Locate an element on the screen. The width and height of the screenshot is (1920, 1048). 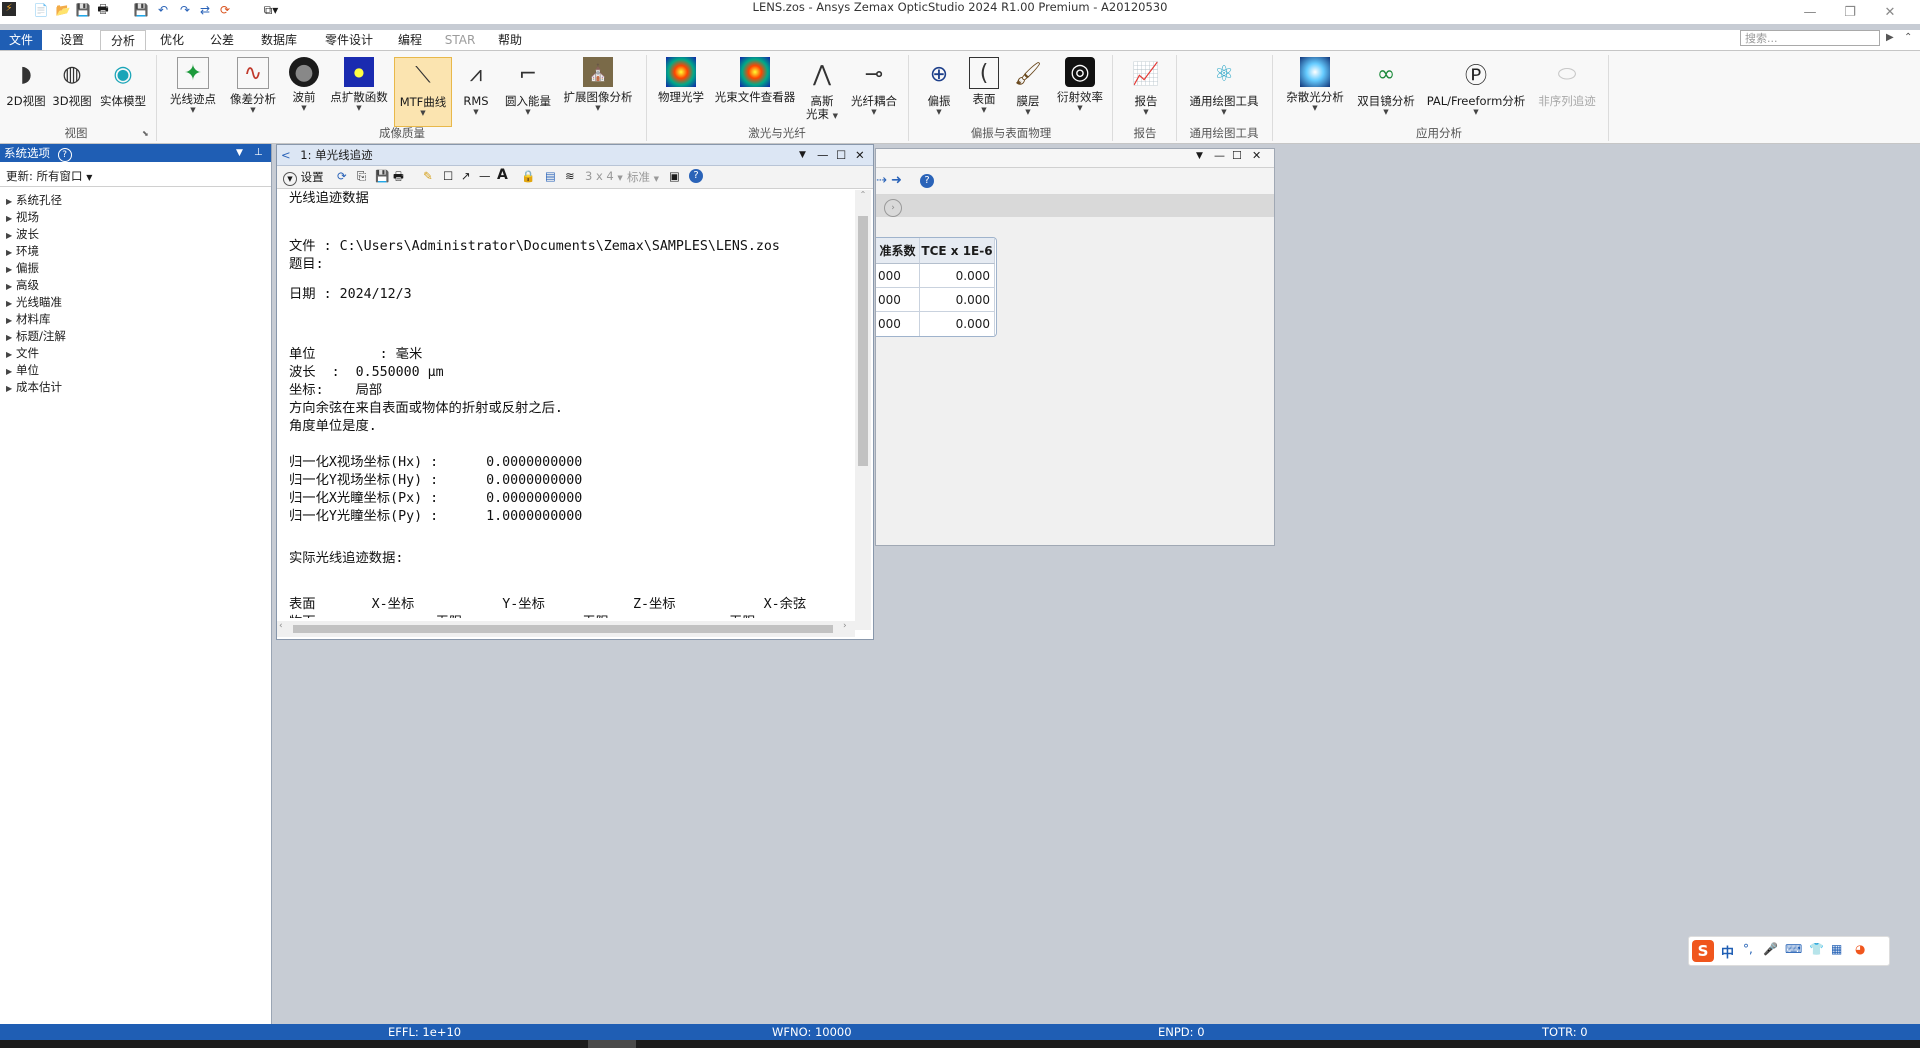
physical-optics-button: 物理光学 is located at coordinates (681, 92).